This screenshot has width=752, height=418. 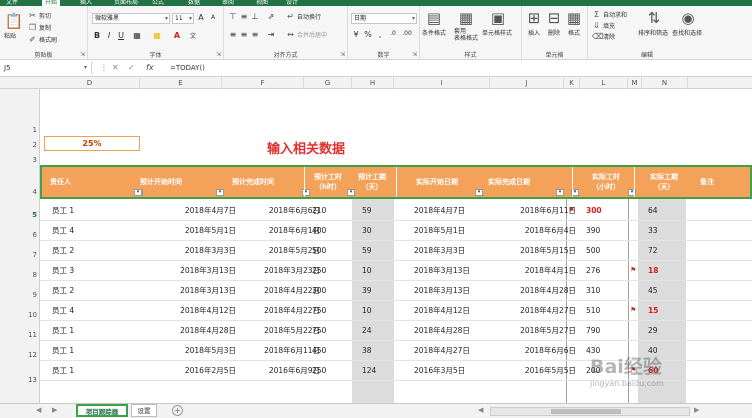 What do you see at coordinates (528, 351) in the screenshot?
I see `cell-actual-end: 2018年6月6日` at bounding box center [528, 351].